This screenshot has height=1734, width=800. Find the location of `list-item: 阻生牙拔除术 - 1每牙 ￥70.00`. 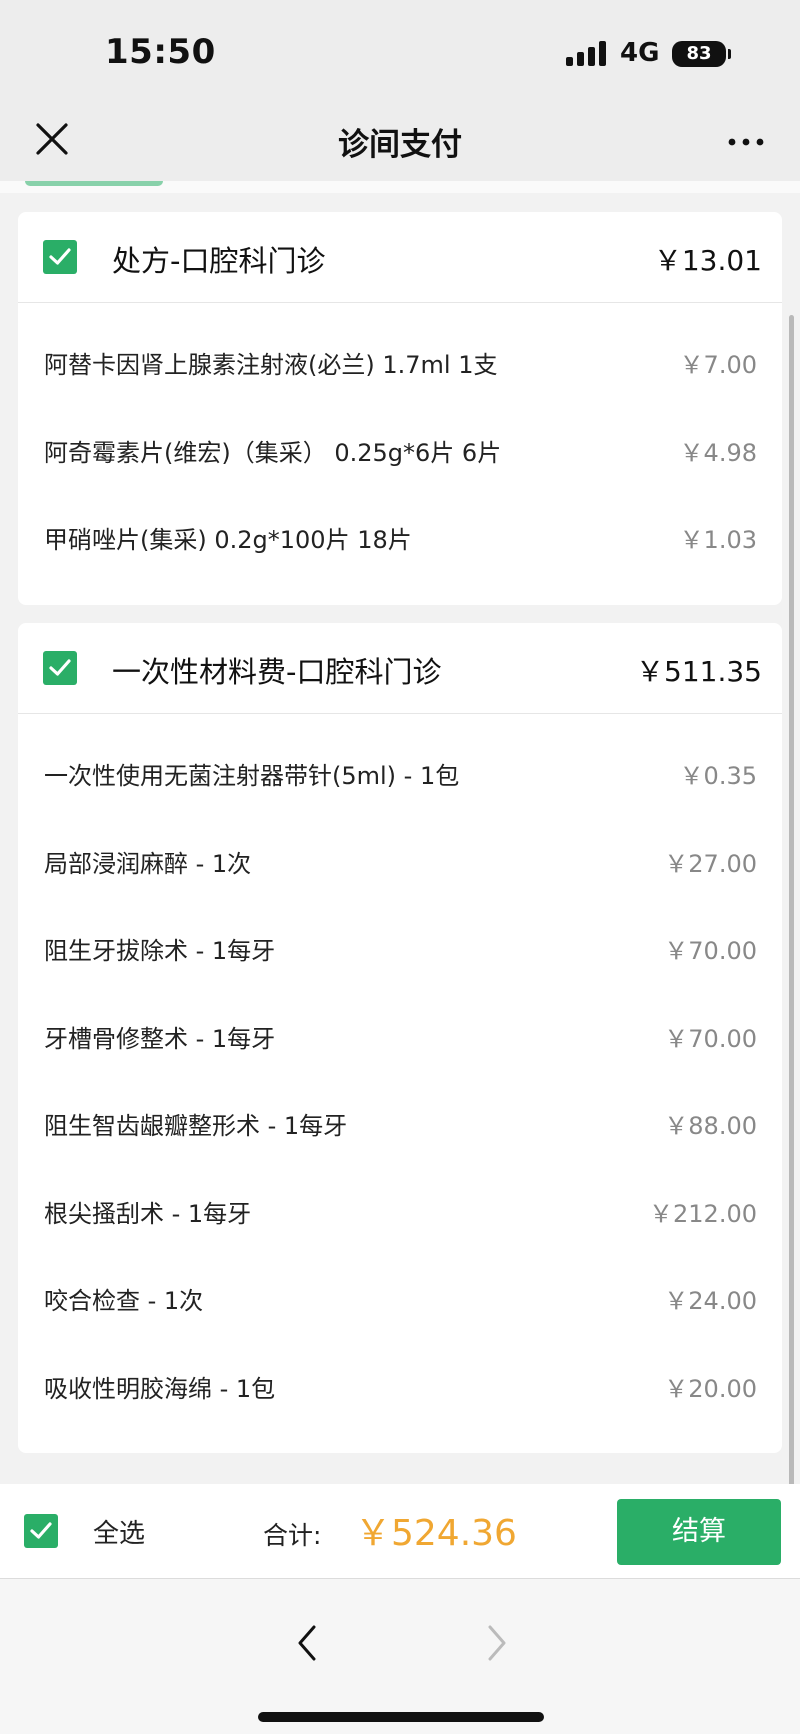

list-item: 阻生牙拔除术 - 1每牙 ￥70.00 is located at coordinates (400, 951).